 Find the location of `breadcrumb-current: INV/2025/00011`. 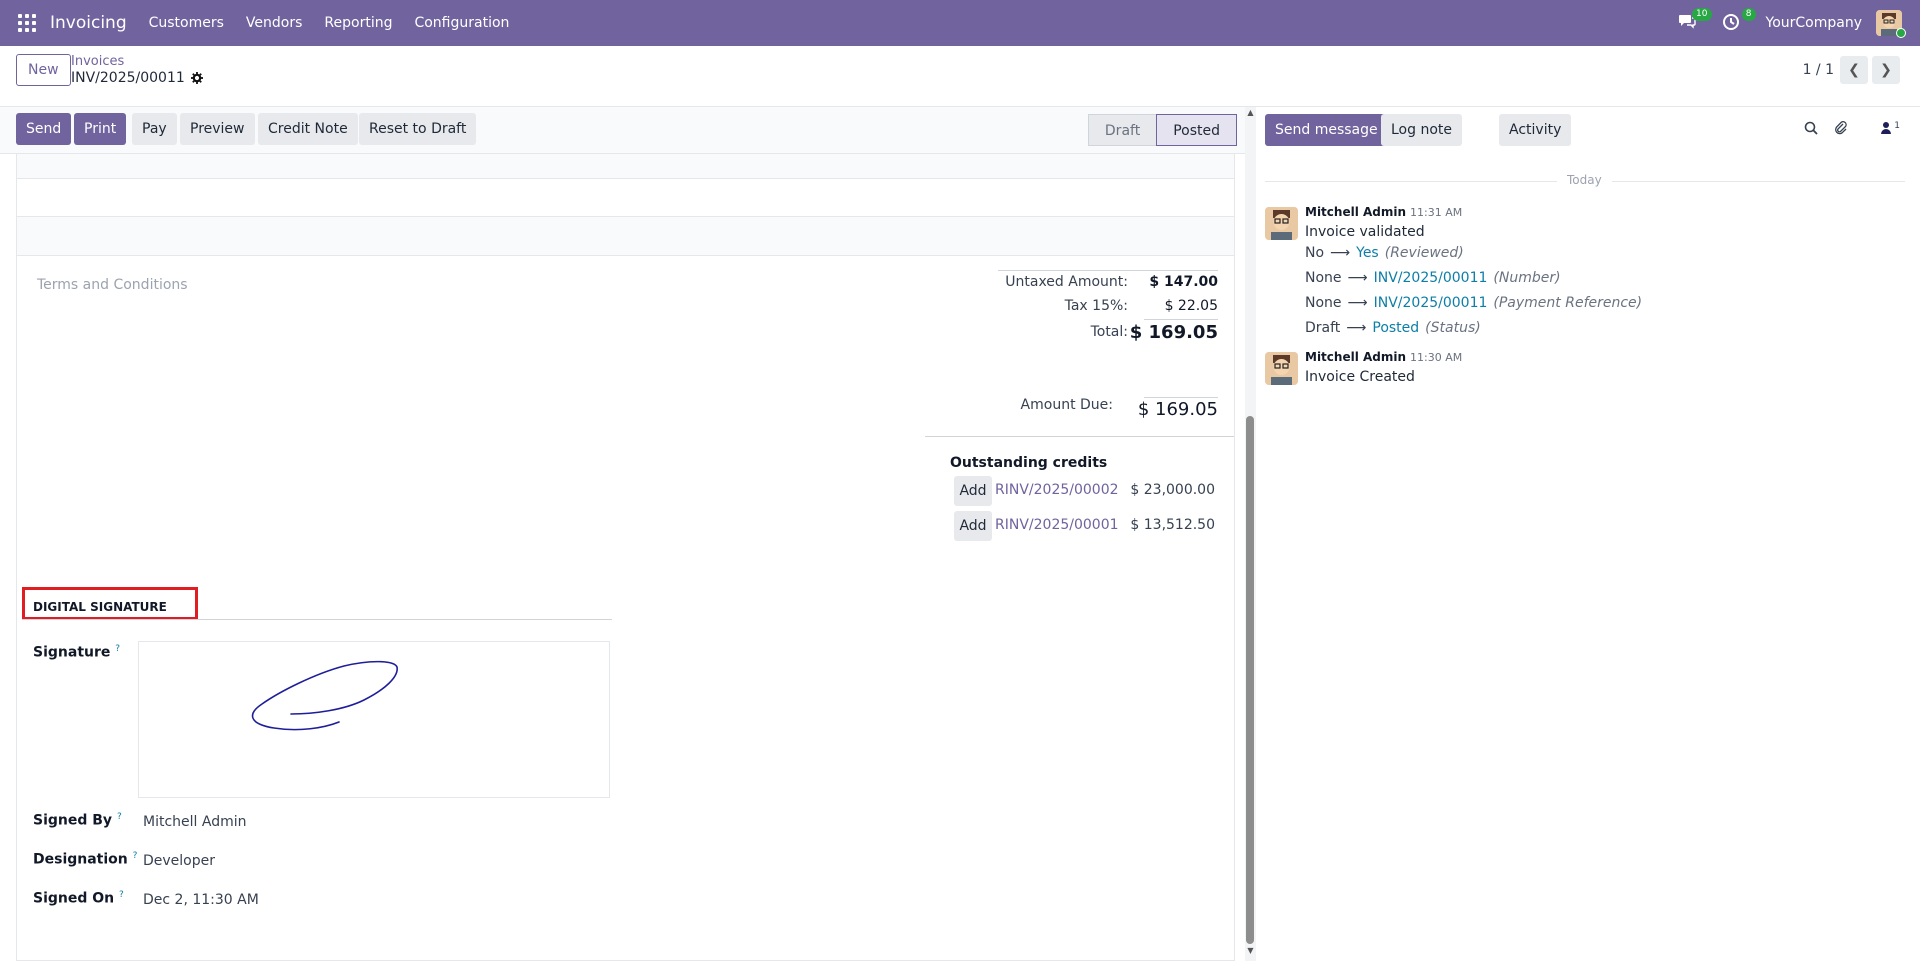

breadcrumb-current: INV/2025/00011 is located at coordinates (137, 78).